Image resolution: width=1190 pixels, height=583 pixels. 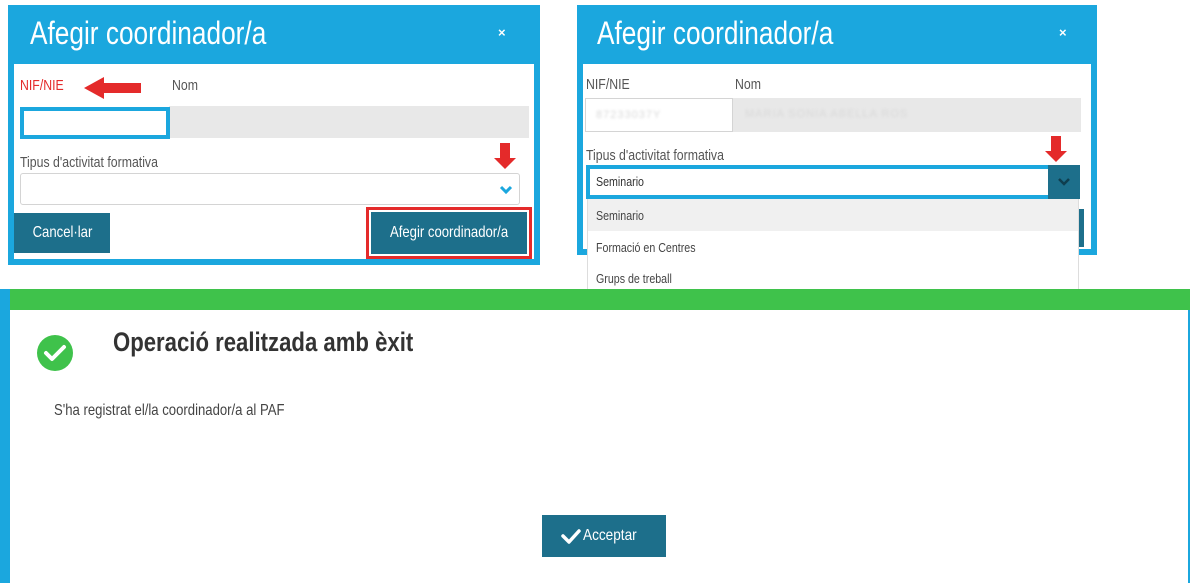 What do you see at coordinates (659, 115) in the screenshot?
I see `nif-input: 87233037Y` at bounding box center [659, 115].